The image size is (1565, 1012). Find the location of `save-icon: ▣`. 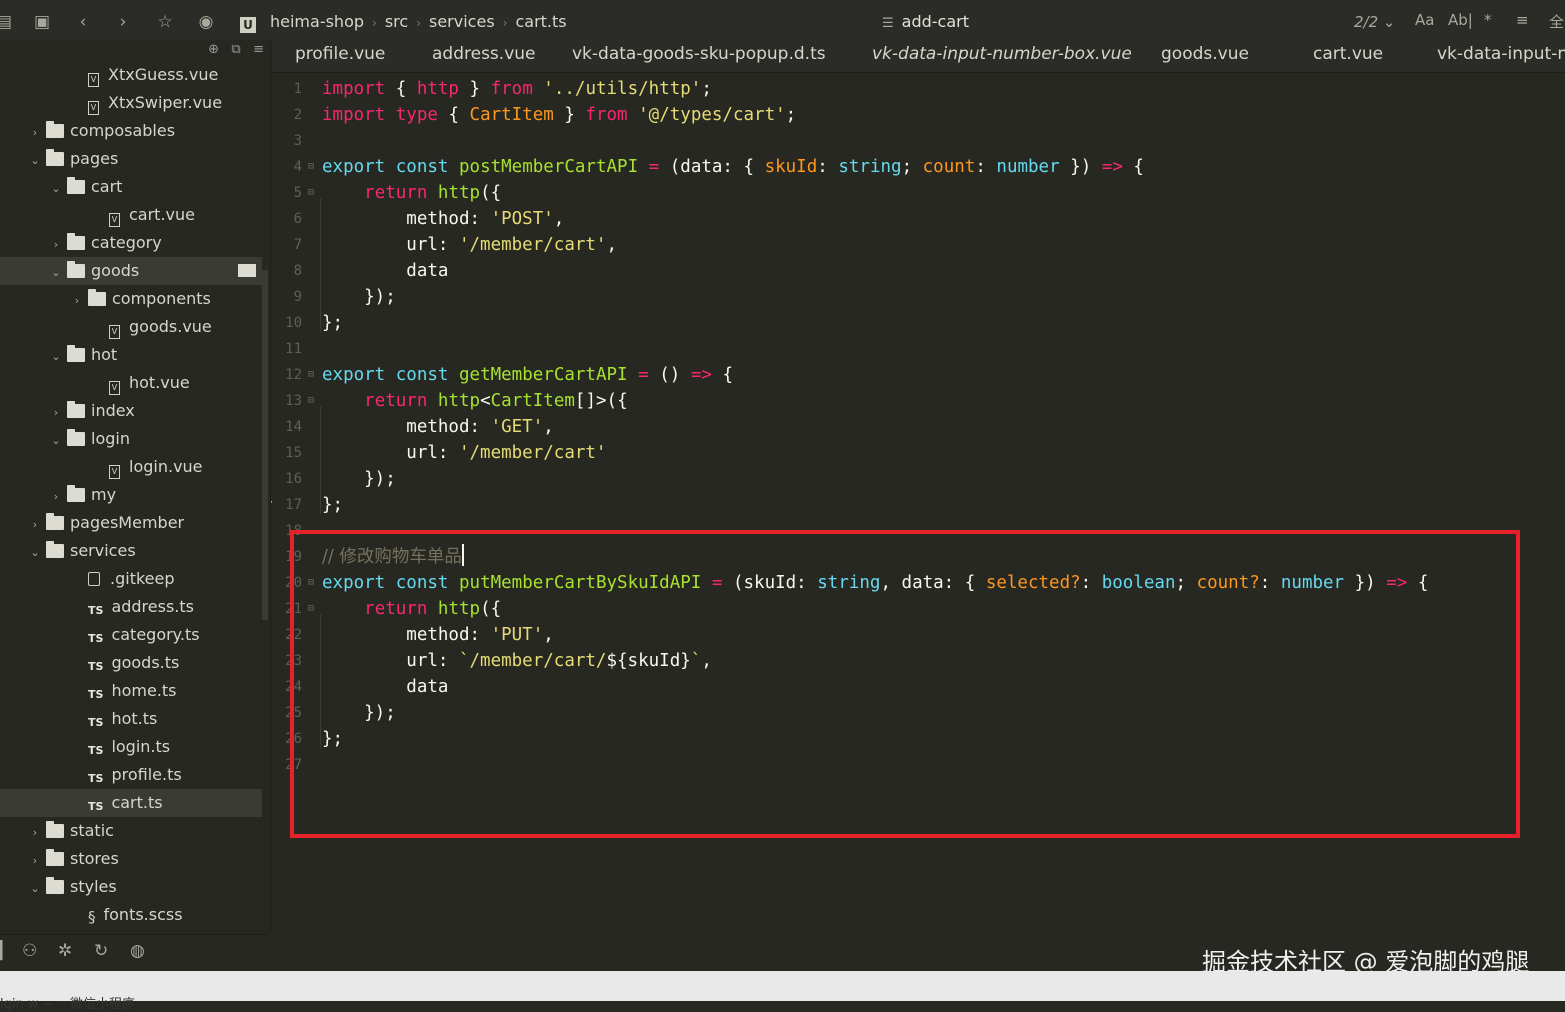

save-icon: ▣ is located at coordinates (42, 22).